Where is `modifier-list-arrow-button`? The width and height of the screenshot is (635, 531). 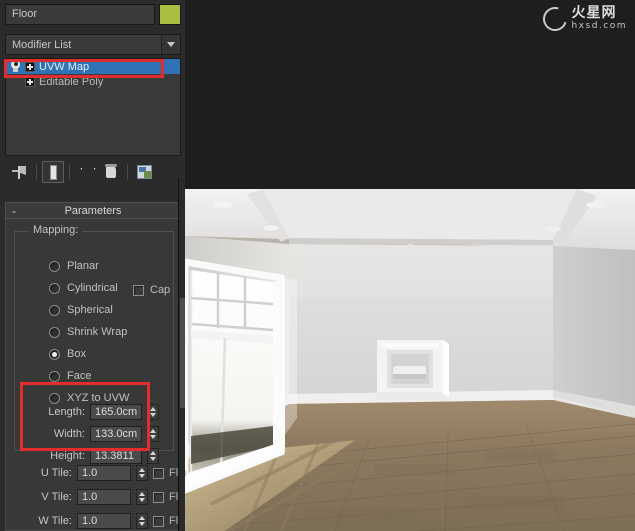
modifier-list-arrow-button is located at coordinates (170, 44).